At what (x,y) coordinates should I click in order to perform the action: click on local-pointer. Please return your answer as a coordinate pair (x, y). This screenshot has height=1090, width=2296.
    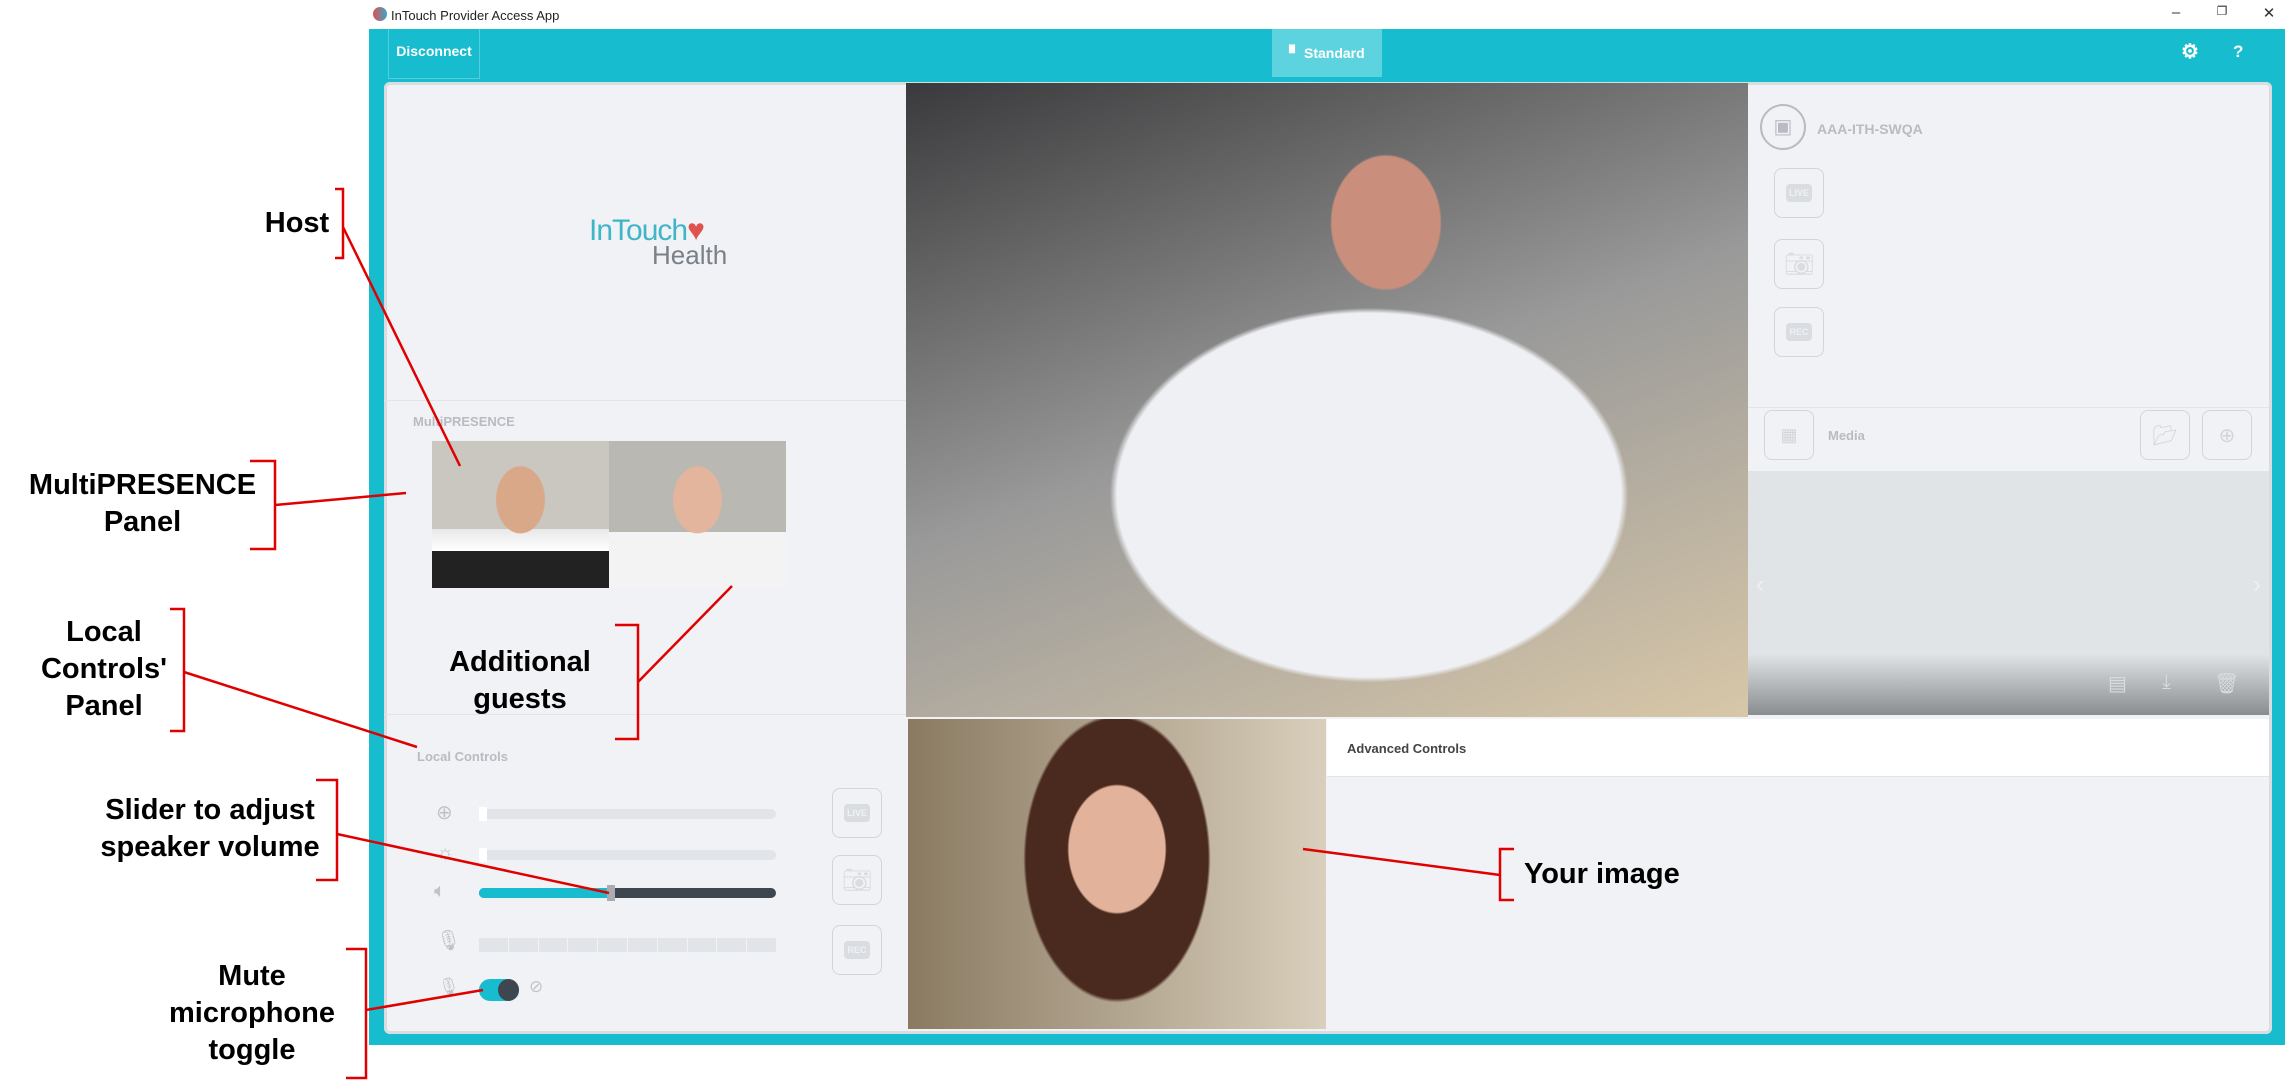
    Looking at the image, I should click on (300, 709).